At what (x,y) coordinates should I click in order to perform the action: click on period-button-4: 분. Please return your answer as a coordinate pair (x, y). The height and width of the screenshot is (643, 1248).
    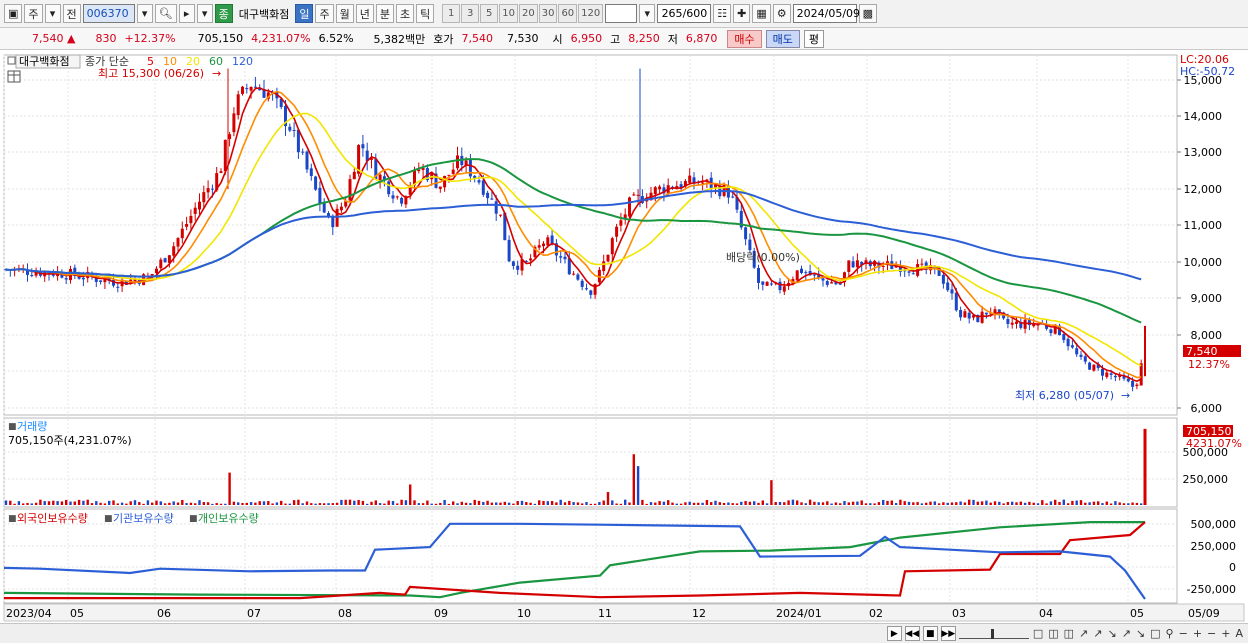
    Looking at the image, I should click on (384, 13).